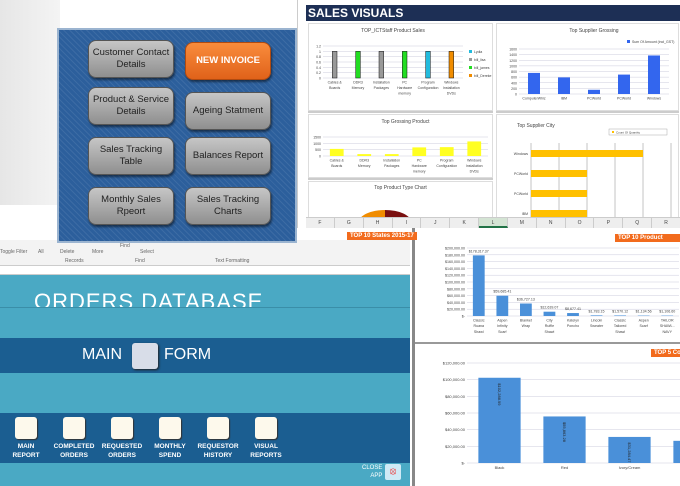 The height and width of the screenshot is (486, 680). What do you see at coordinates (391, 161) in the screenshot?
I see `category-label: Installation` at bounding box center [391, 161].